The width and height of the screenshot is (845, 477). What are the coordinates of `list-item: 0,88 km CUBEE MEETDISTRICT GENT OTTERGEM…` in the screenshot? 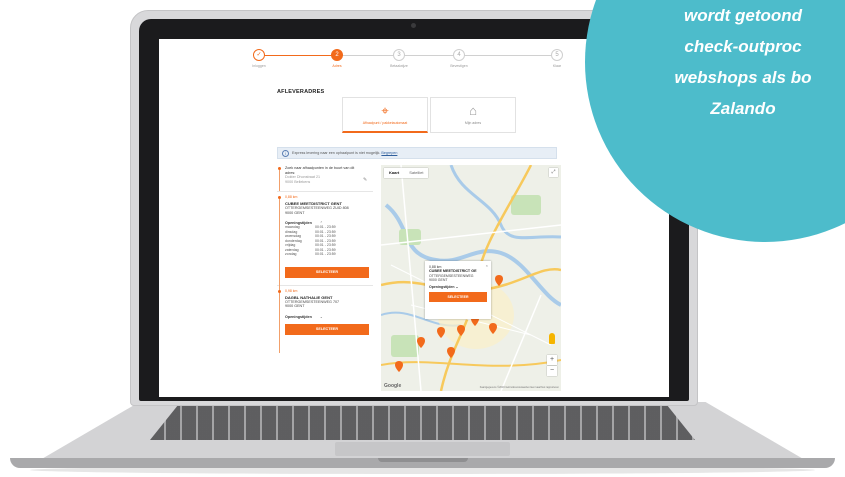 It's located at (325, 260).